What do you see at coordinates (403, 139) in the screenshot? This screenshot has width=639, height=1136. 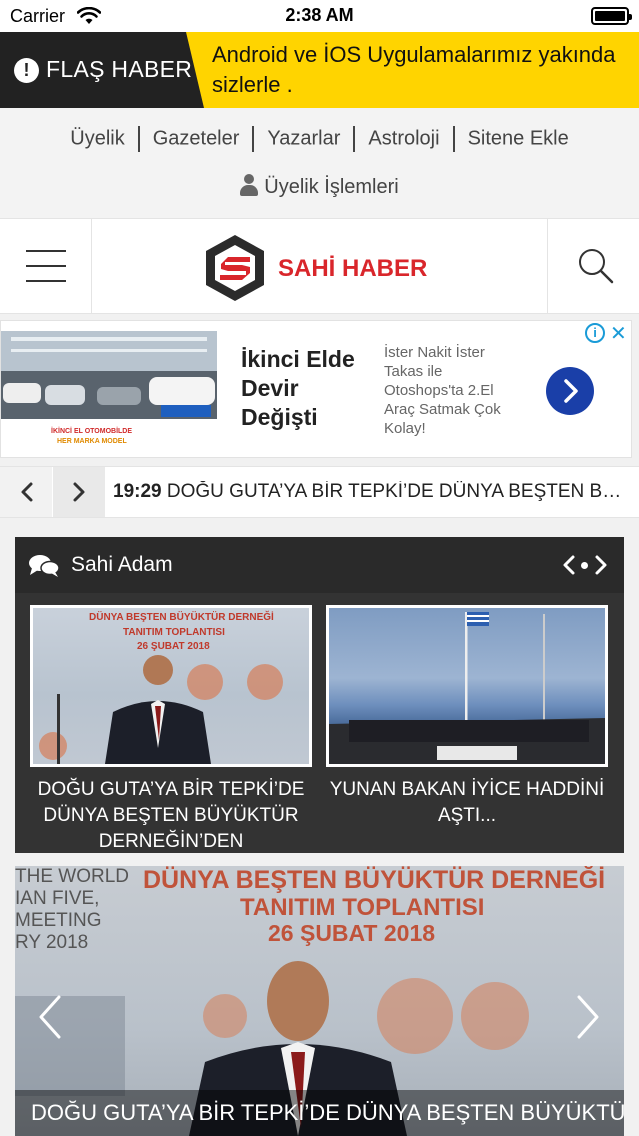 I see `nav-link-astroloji: Astroloji` at bounding box center [403, 139].